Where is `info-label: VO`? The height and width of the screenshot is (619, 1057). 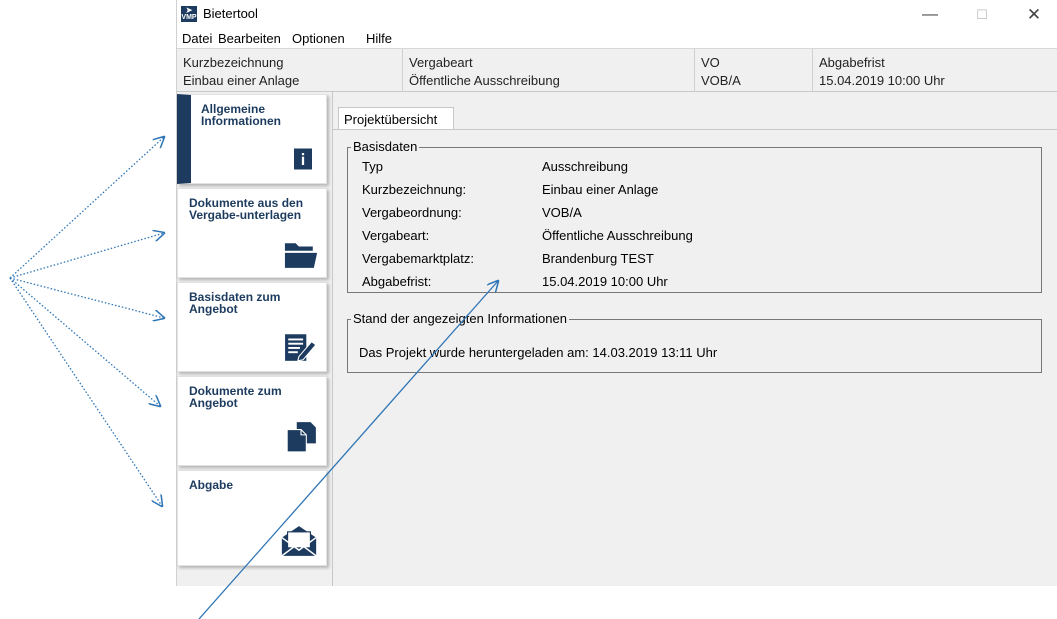 info-label: VO is located at coordinates (710, 62).